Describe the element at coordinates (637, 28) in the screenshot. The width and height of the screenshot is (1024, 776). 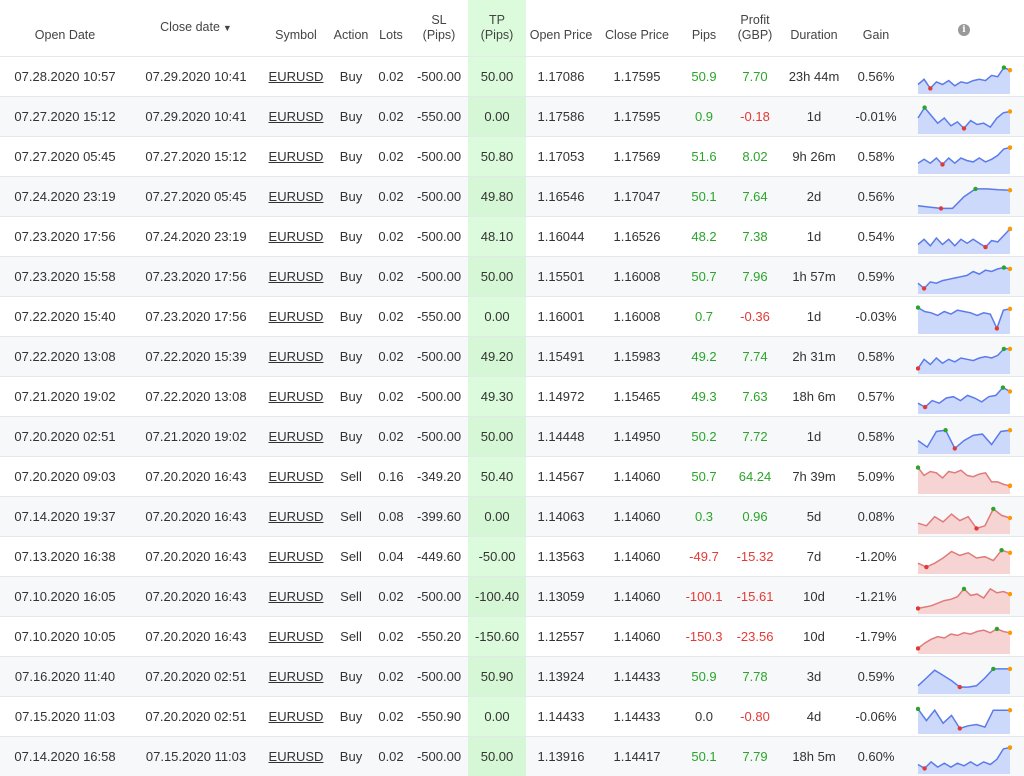
I see `header-close-price: Close Price` at that location.